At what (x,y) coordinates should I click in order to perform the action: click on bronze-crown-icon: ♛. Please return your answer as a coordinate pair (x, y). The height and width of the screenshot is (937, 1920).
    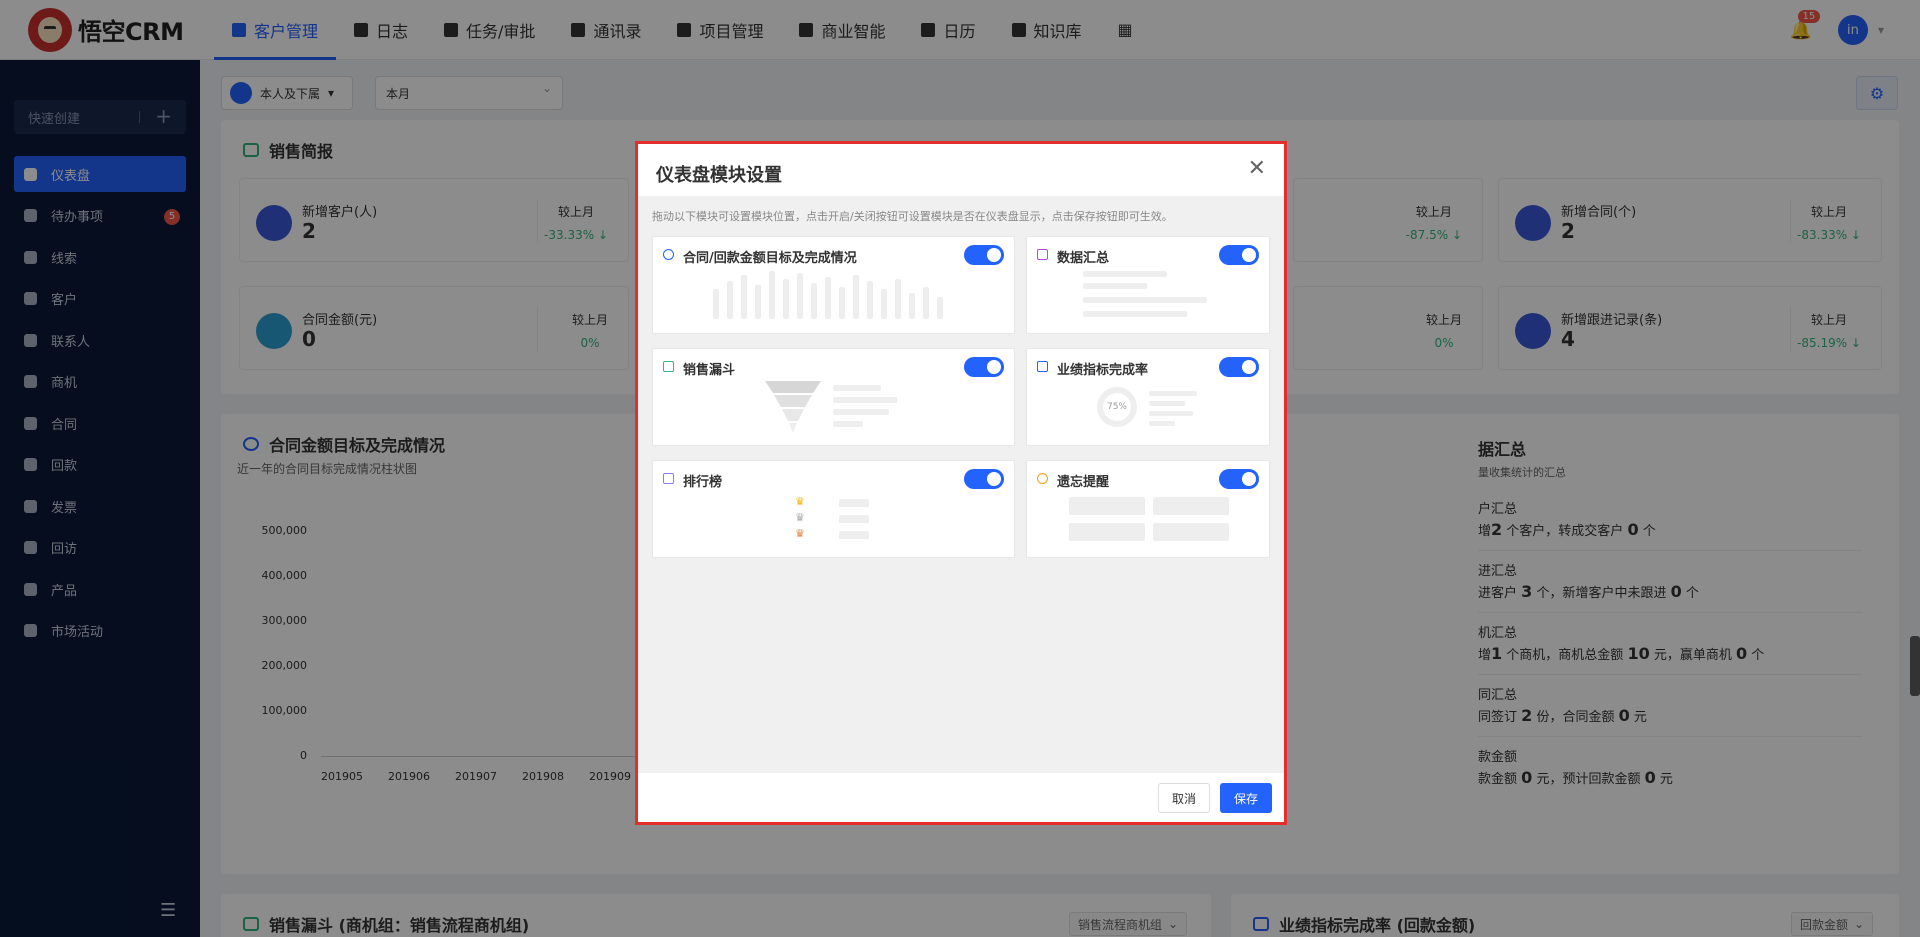
    Looking at the image, I should click on (800, 533).